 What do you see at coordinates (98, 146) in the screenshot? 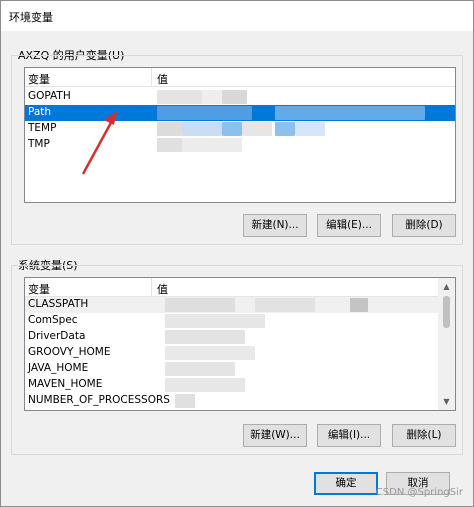
I see `annotation-arrow-shaft` at bounding box center [98, 146].